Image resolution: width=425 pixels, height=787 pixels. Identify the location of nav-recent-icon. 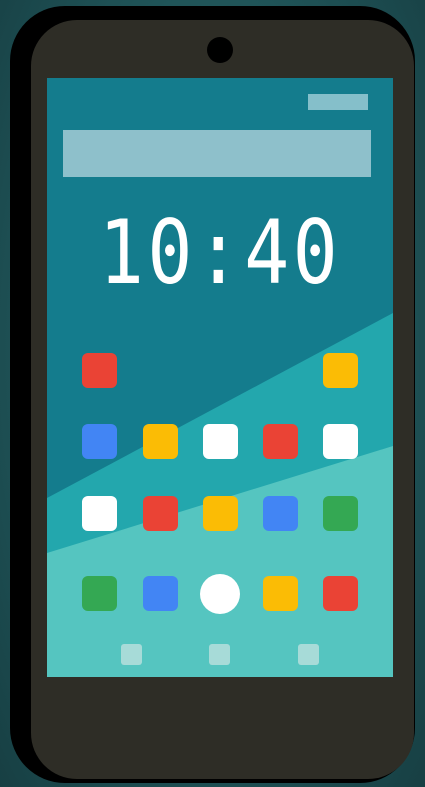
(308, 654).